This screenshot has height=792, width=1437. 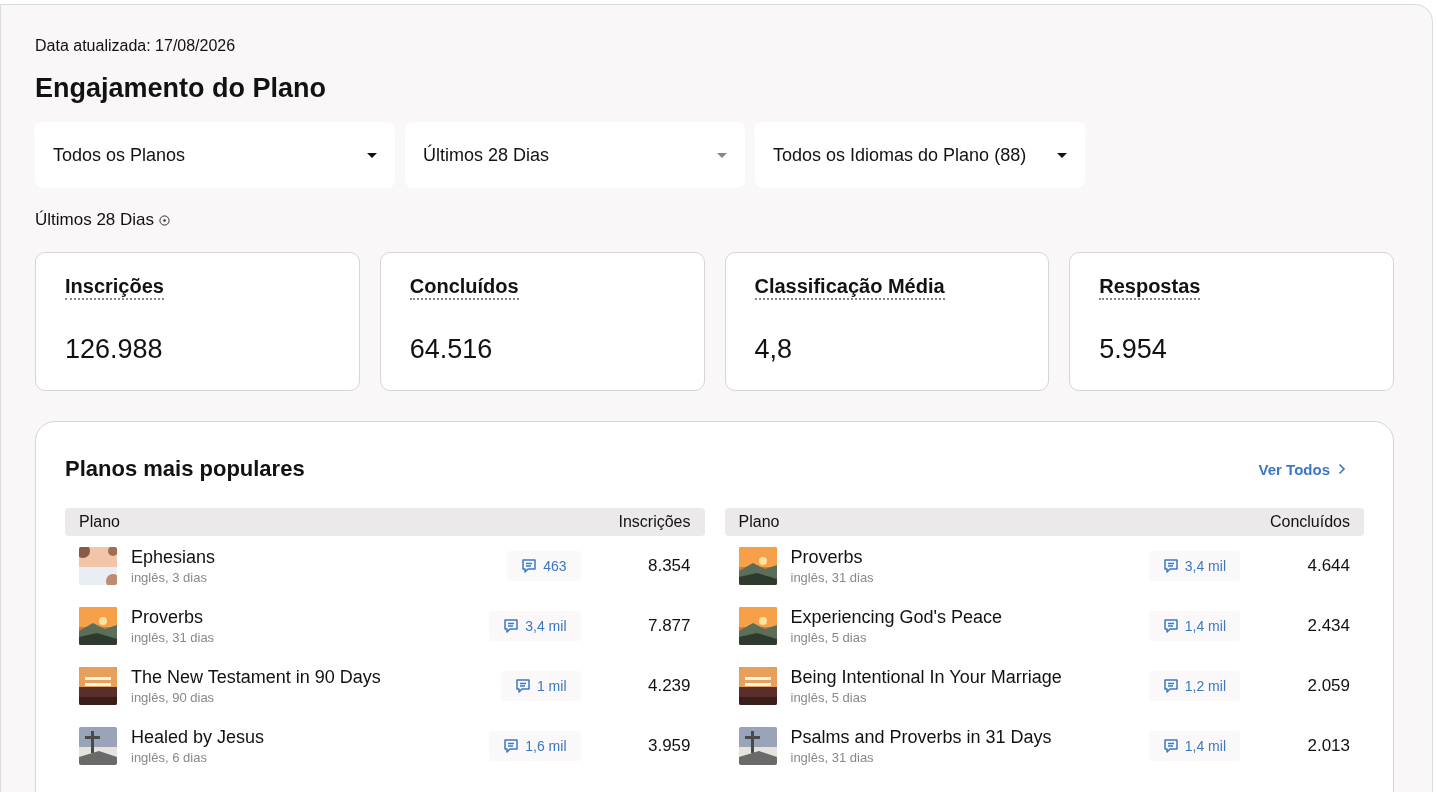 What do you see at coordinates (962, 677) in the screenshot?
I see `plan-name: Being Intentional In Your Marriage` at bounding box center [962, 677].